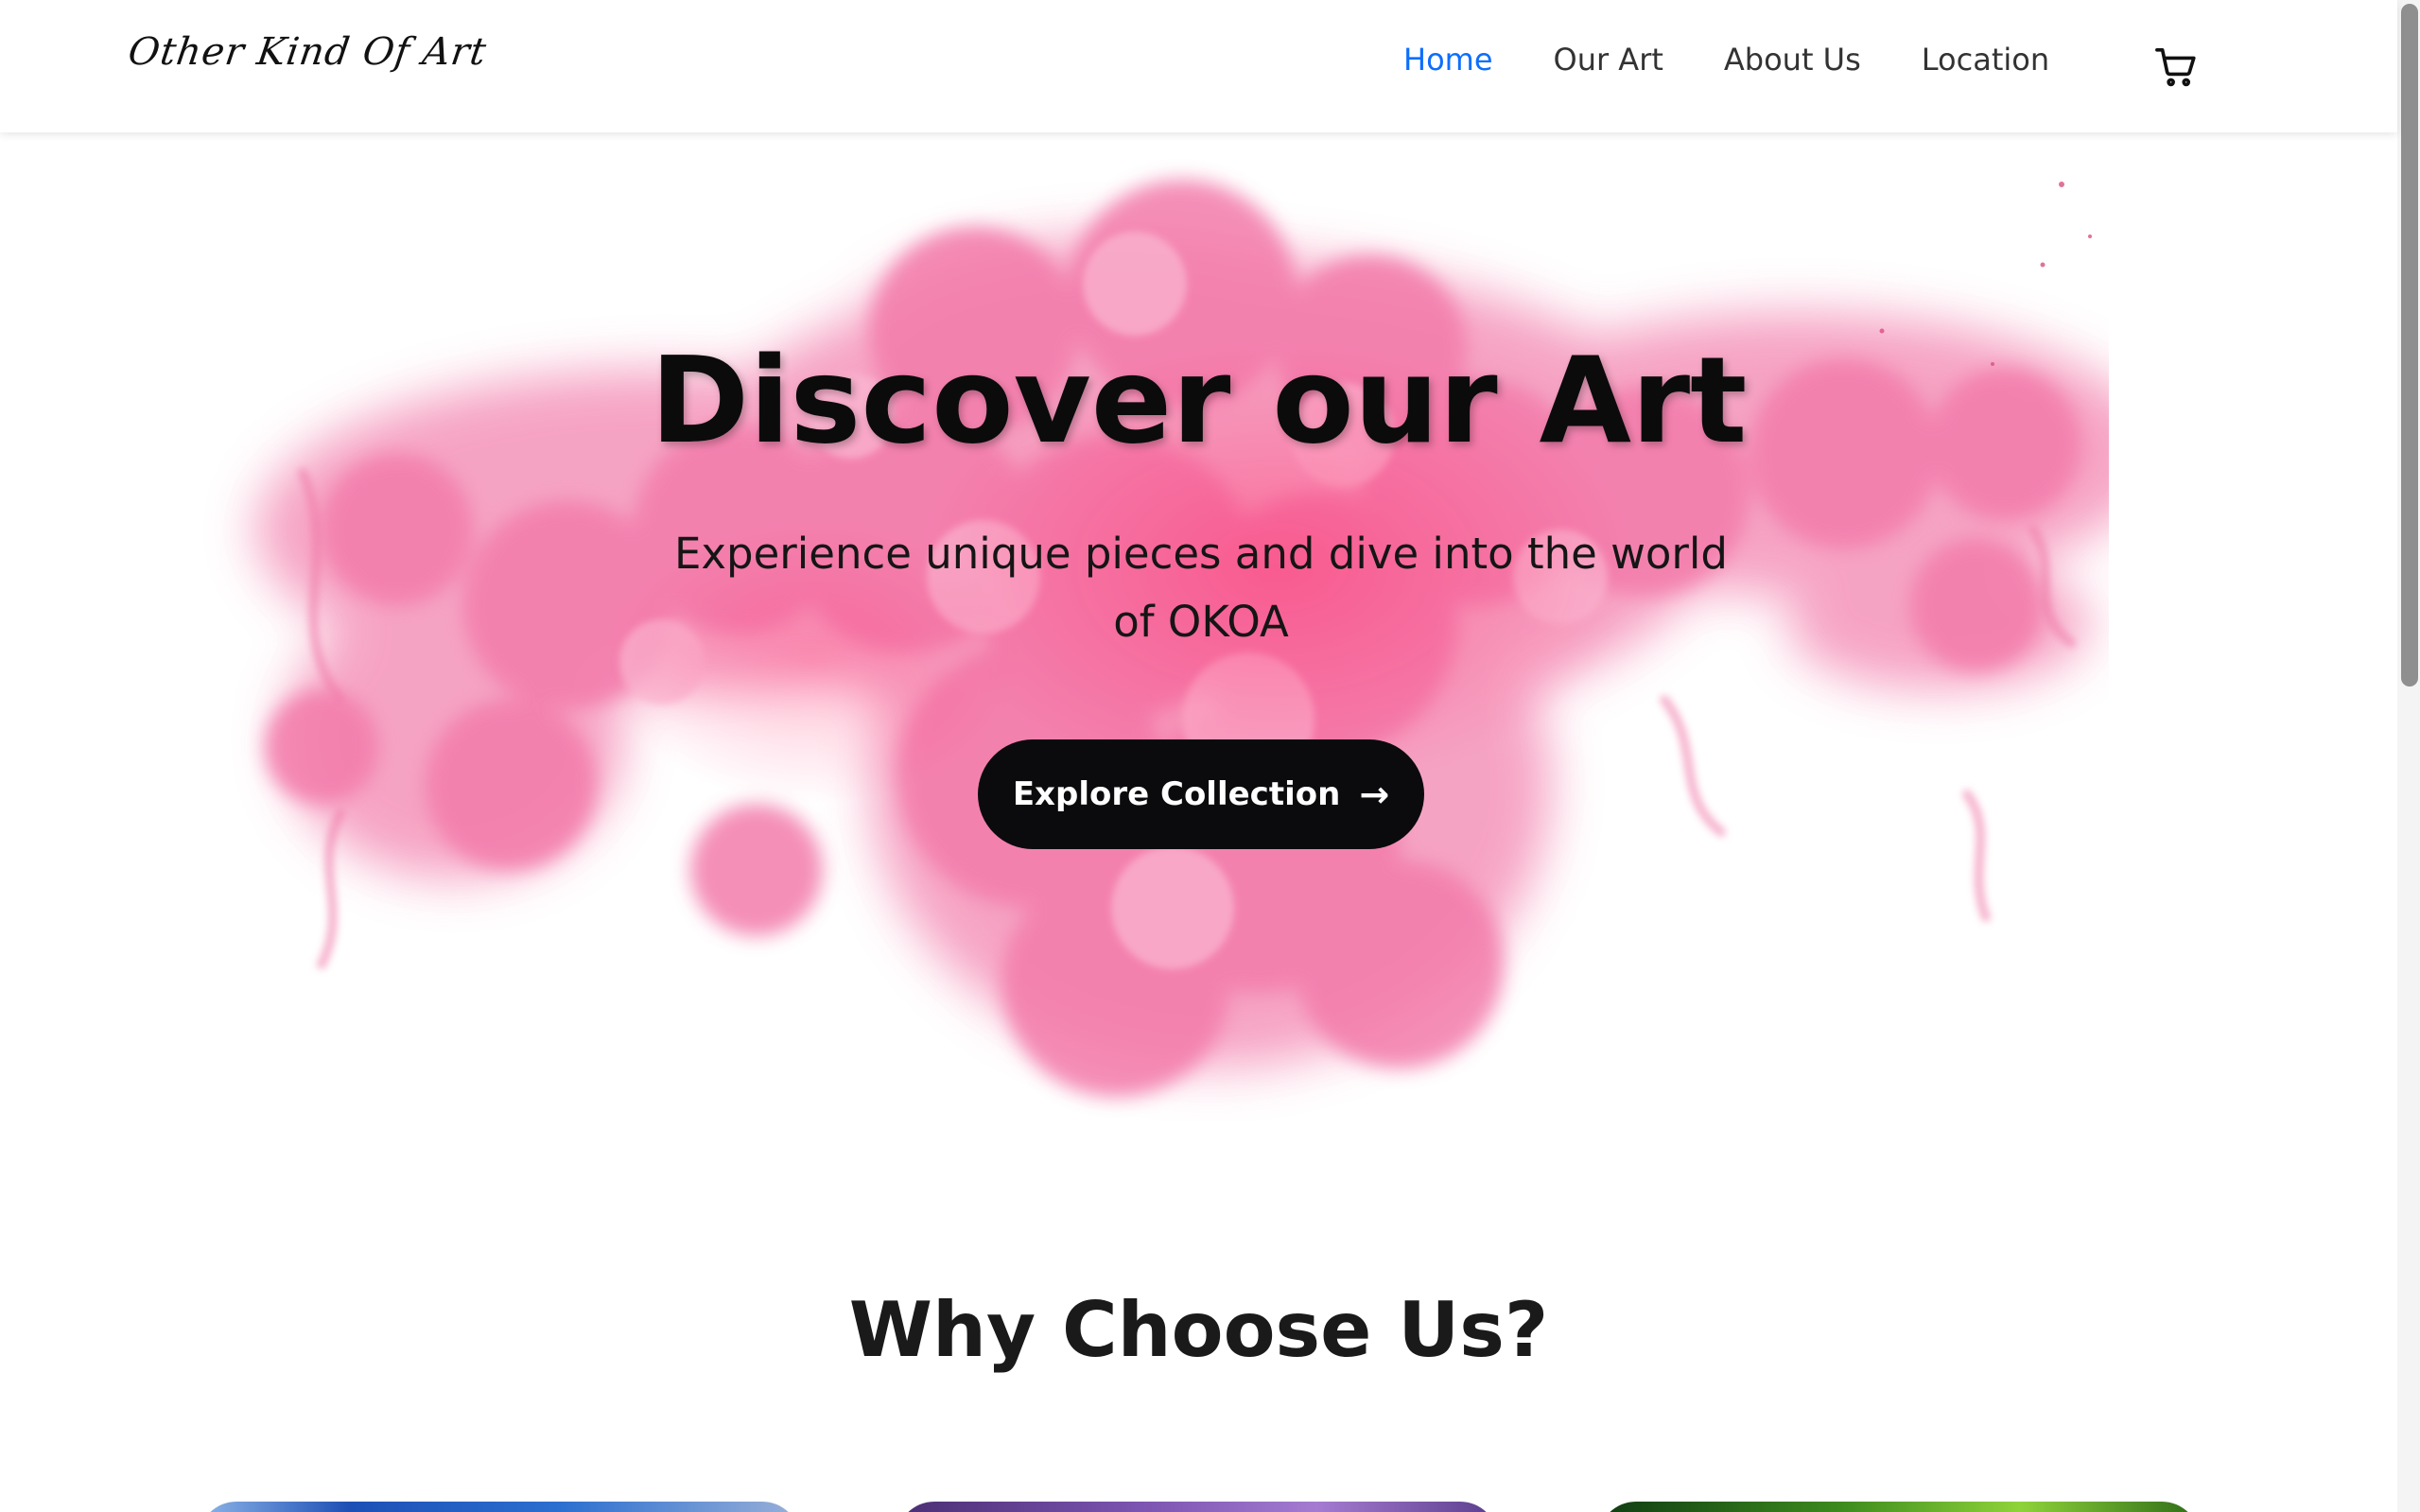 This screenshot has height=1512, width=2420. Describe the element at coordinates (1448, 60) in the screenshot. I see `nav-link-home: Home` at that location.